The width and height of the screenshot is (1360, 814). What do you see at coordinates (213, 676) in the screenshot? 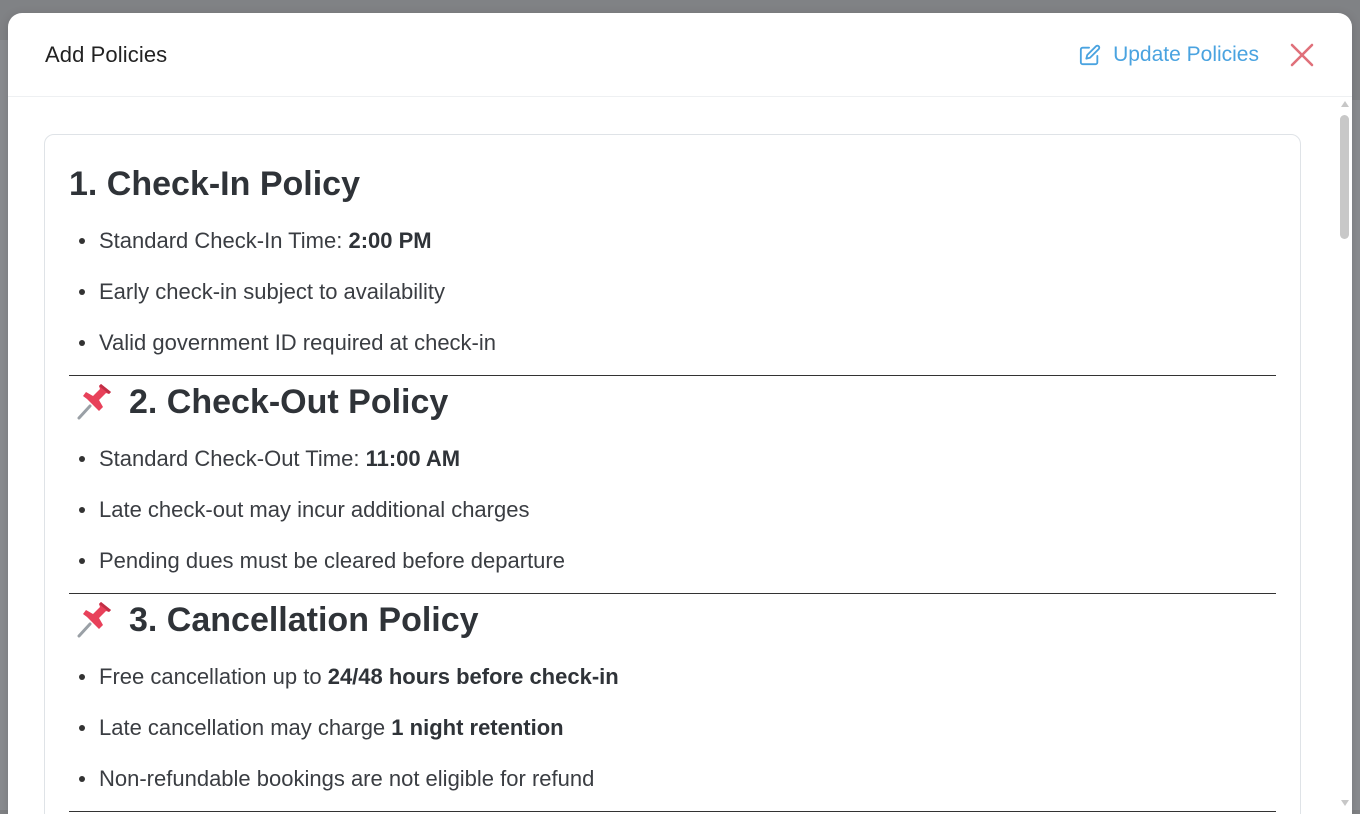
I see `item-text: Free cancellation up to` at bounding box center [213, 676].